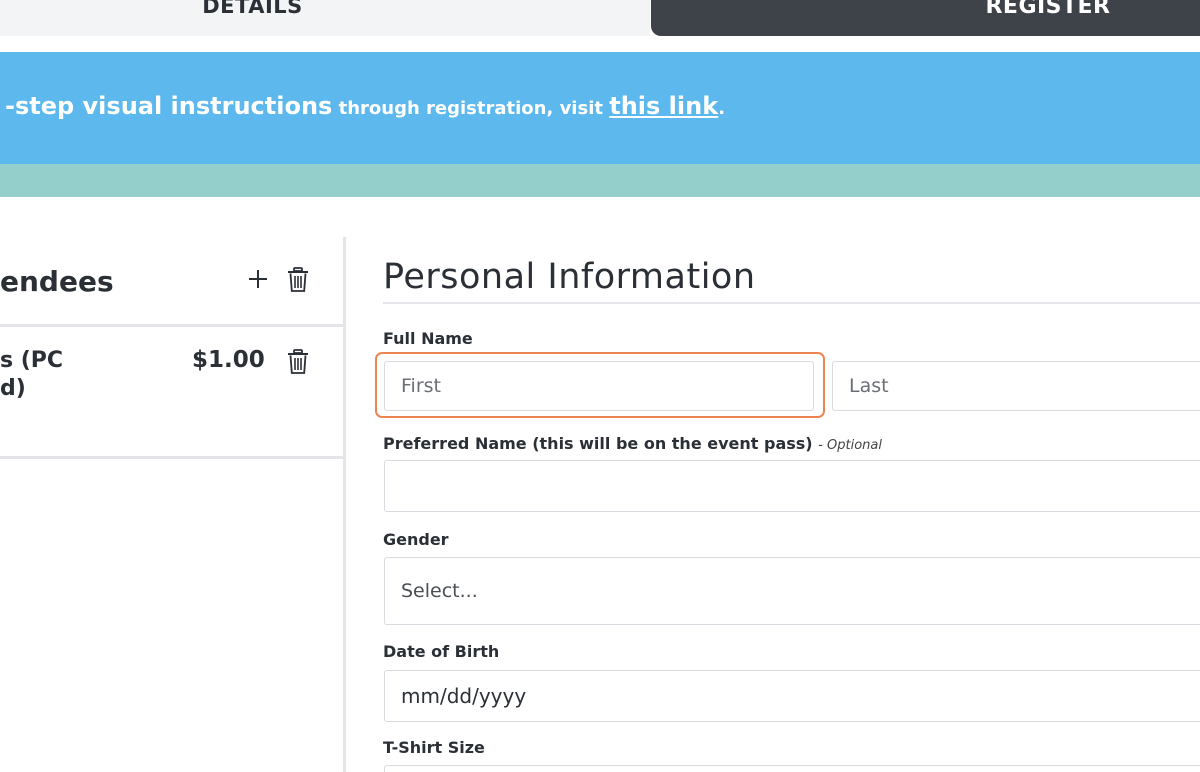 The width and height of the screenshot is (1200, 772). Describe the element at coordinates (173, 615) in the screenshot. I see `attendees-panel-body` at that location.